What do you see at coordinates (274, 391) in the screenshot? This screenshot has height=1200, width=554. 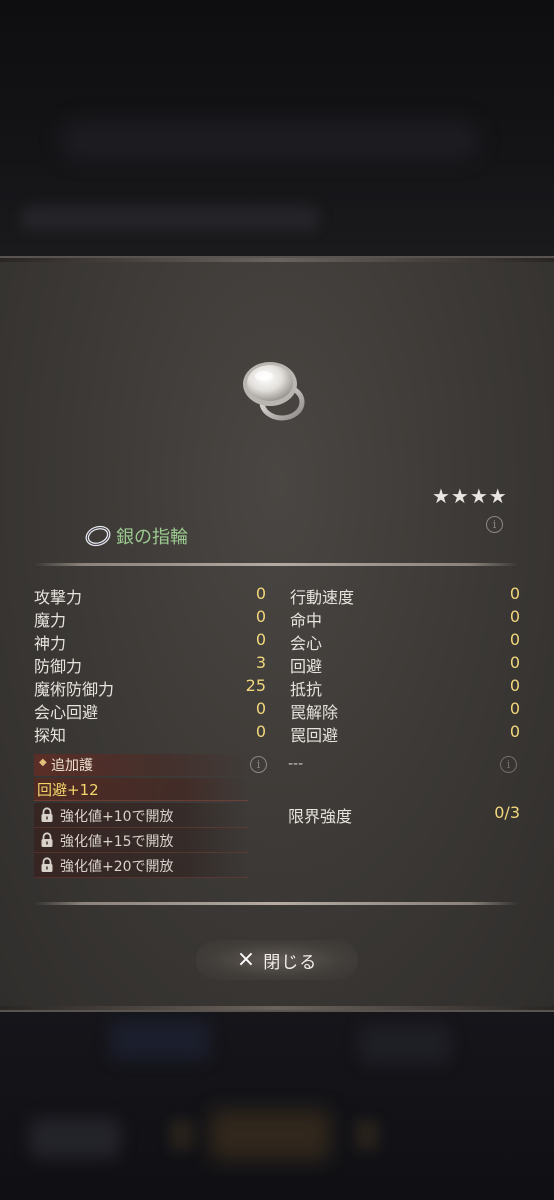 I see `silver-ring-image` at bounding box center [274, 391].